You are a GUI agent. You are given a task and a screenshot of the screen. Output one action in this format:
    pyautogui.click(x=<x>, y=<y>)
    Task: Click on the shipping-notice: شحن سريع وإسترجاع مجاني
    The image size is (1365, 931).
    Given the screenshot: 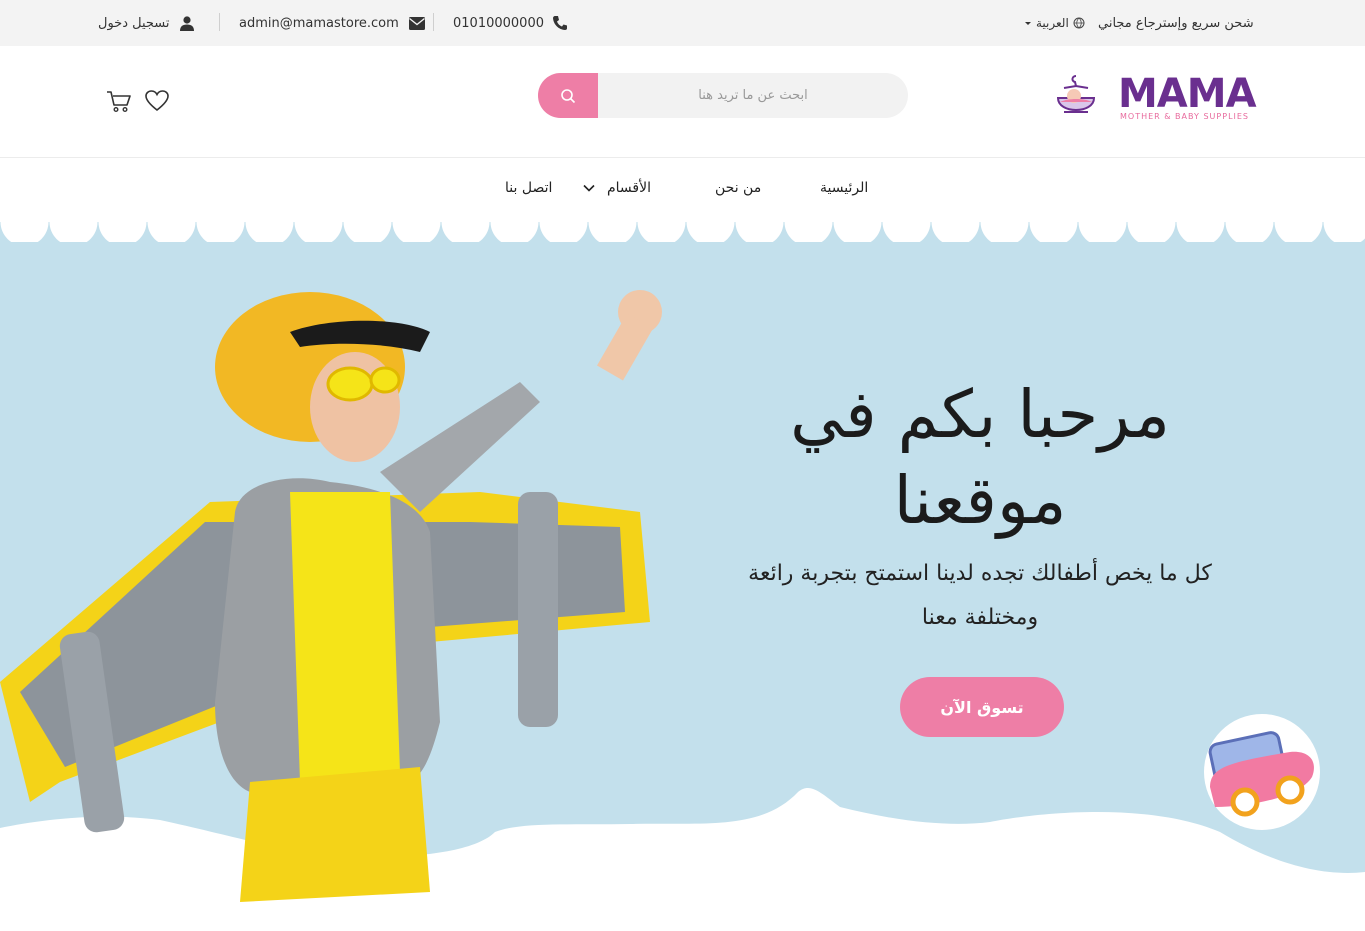 What is the action you would take?
    pyautogui.click(x=1176, y=23)
    